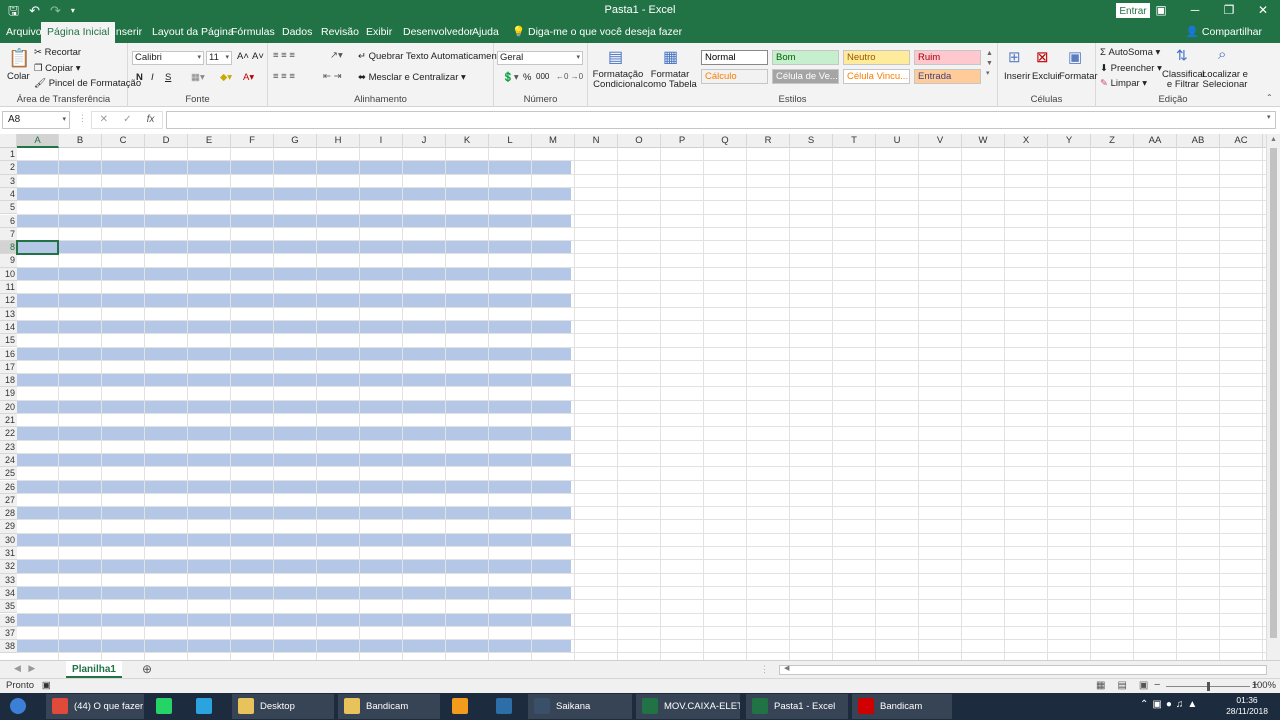 Image resolution: width=1280 pixels, height=720 pixels. What do you see at coordinates (989, 64) in the screenshot?
I see `gallery-scroll-icon: ▲ ▼ ▾` at bounding box center [989, 64].